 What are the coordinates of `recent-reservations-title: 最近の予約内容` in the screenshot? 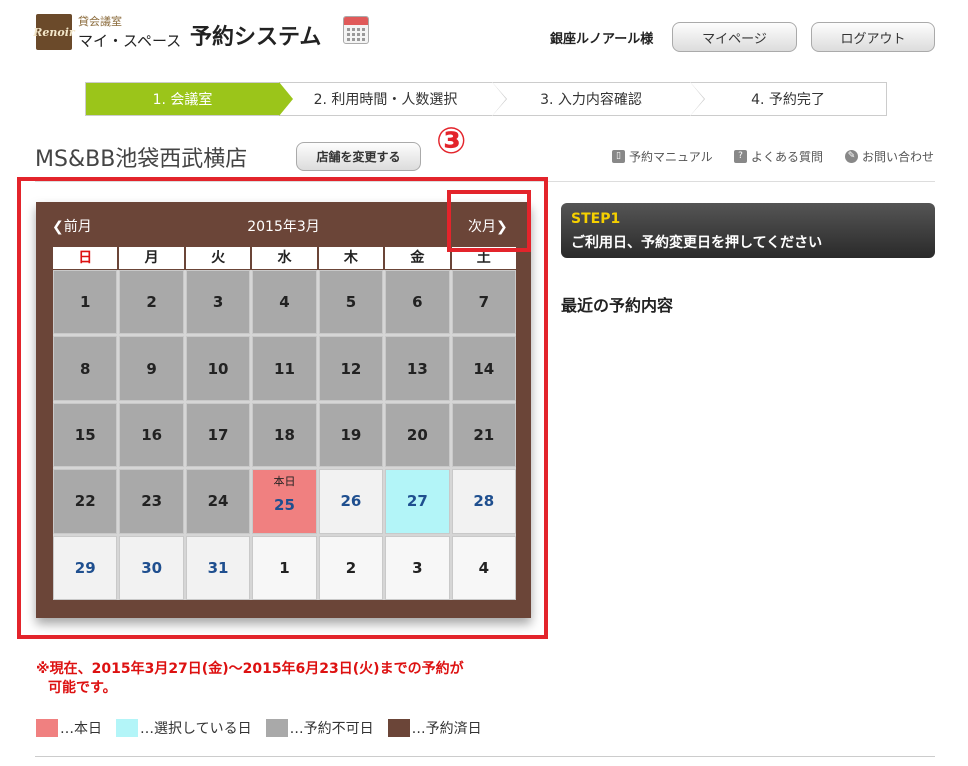 It's located at (617, 305).